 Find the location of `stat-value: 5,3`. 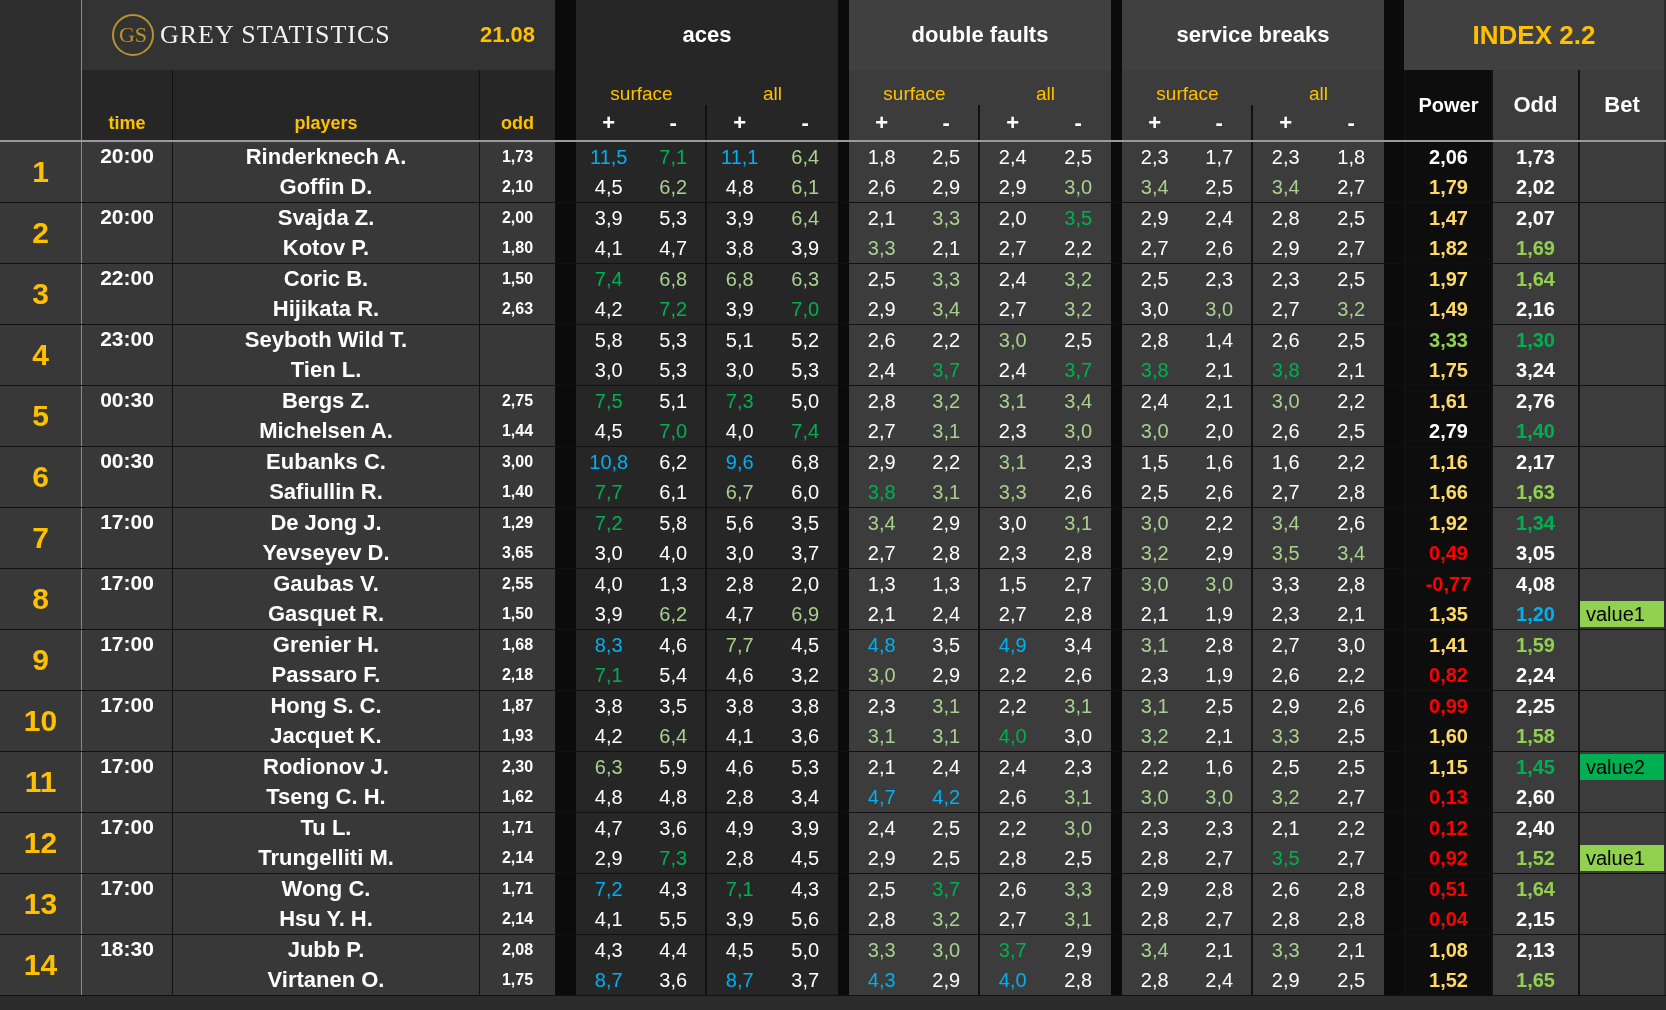

stat-value: 5,3 is located at coordinates (805, 767).